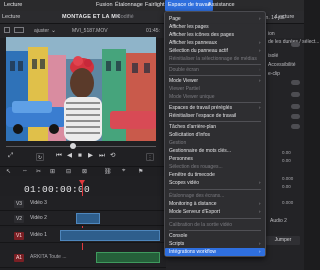  What do you see at coordinates (215, 183) in the screenshot?
I see `menu-item-scopes-video: Scopes vidéo ›` at bounding box center [215, 183].